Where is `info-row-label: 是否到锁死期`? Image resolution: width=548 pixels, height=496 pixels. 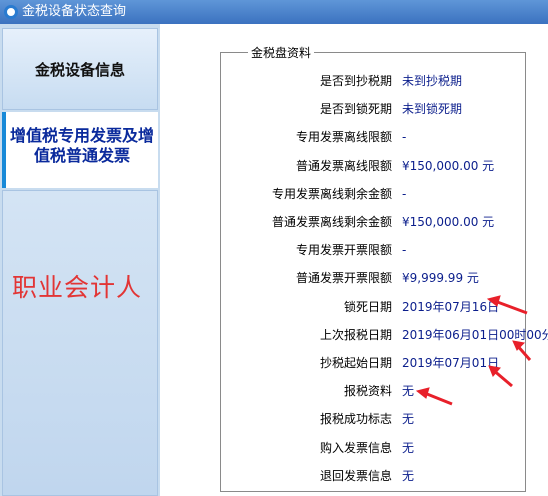 info-row-label: 是否到锁死期 is located at coordinates (355, 109).